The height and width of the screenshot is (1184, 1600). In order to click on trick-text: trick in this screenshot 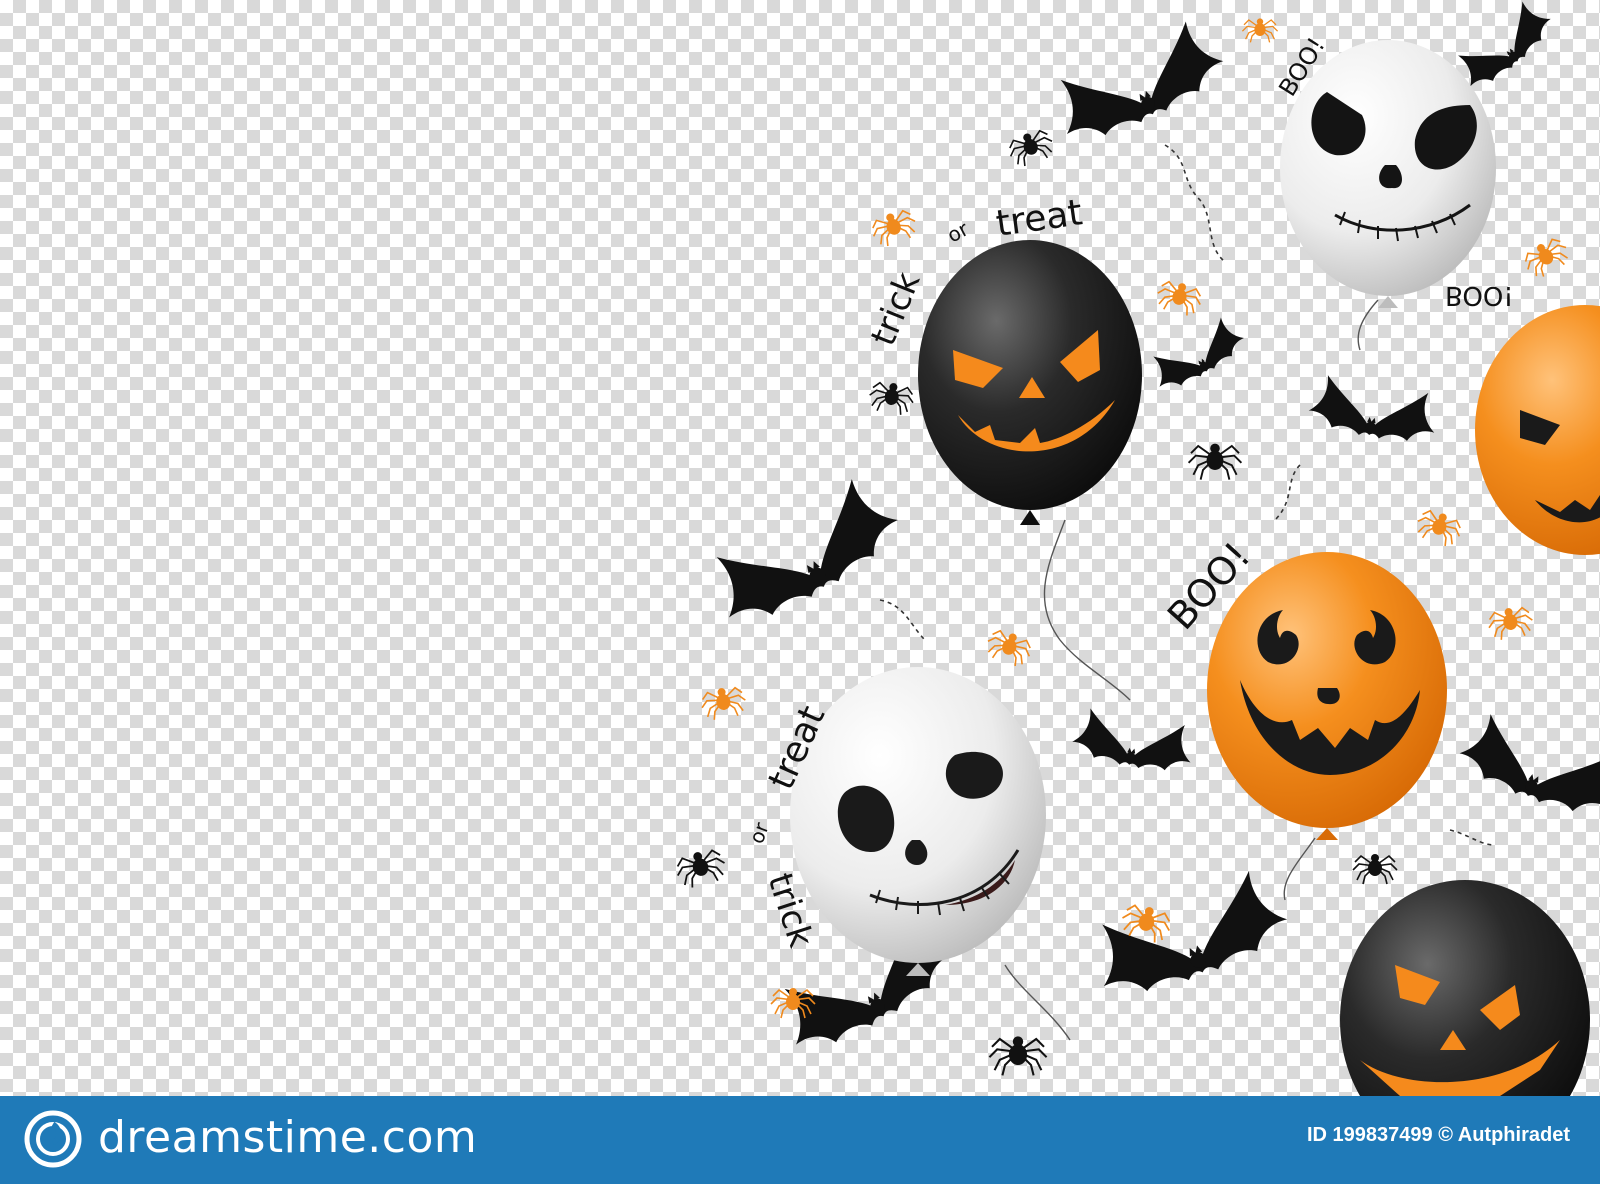, I will do `click(895, 308)`.